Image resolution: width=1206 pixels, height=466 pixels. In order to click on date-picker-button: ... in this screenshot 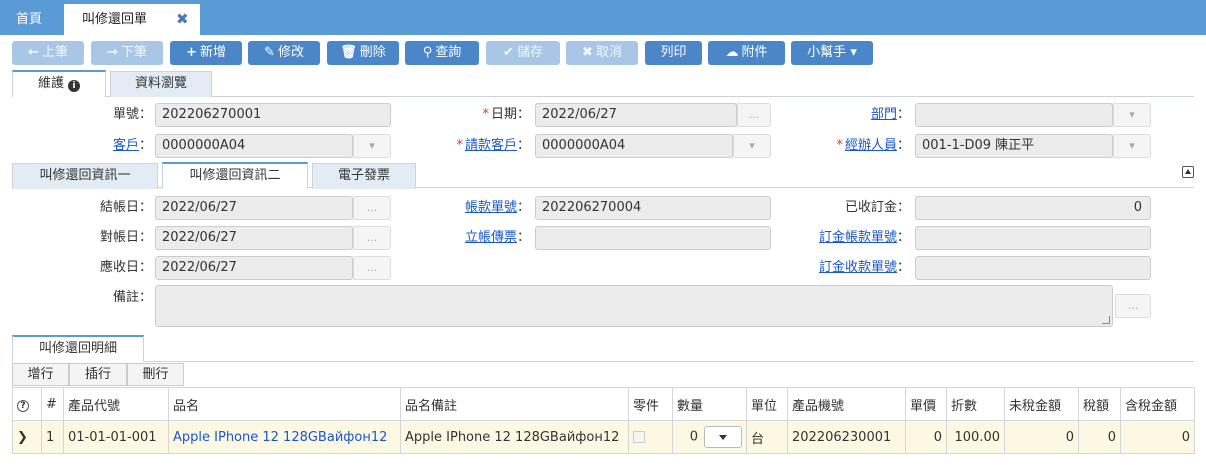, I will do `click(754, 115)`.